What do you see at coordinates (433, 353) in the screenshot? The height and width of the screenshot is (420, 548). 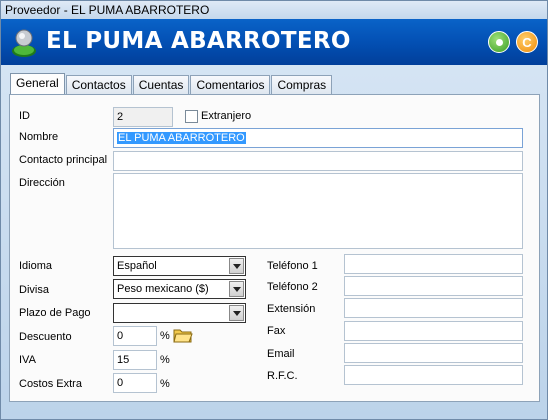 I see `email-field` at bounding box center [433, 353].